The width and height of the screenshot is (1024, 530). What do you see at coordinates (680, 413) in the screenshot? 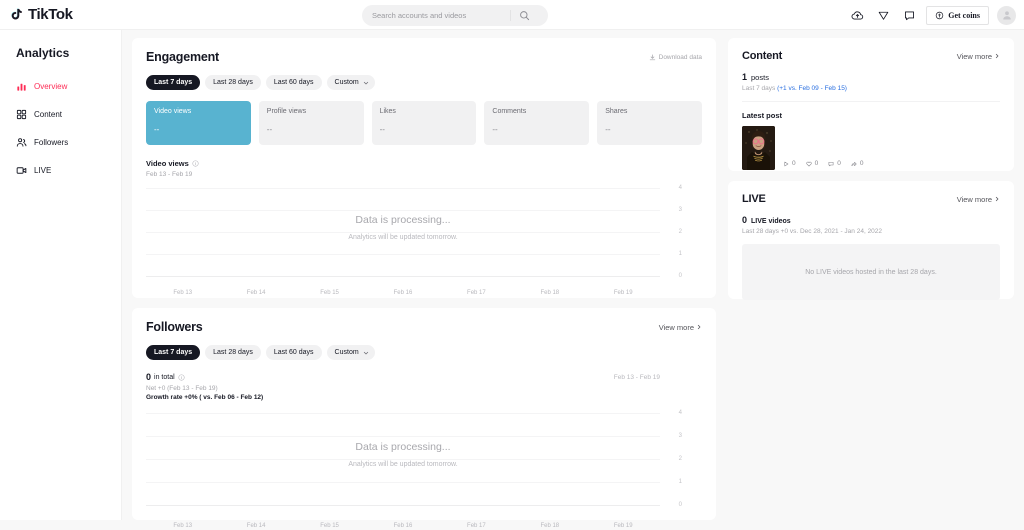
I see `y-axis-tick: 4` at bounding box center [680, 413].